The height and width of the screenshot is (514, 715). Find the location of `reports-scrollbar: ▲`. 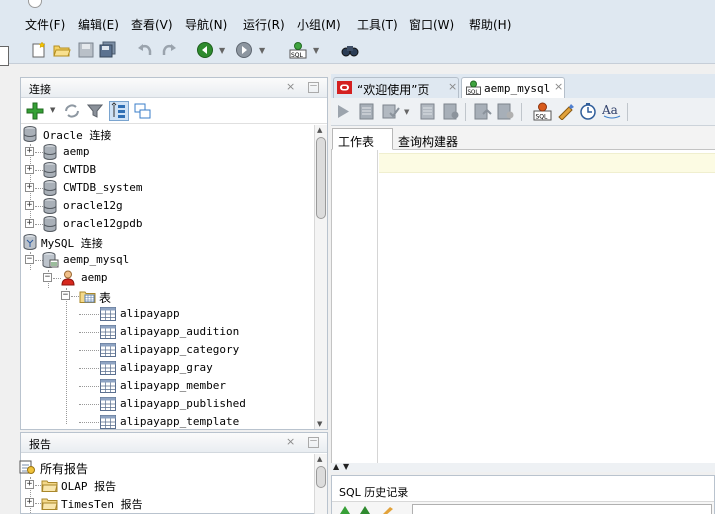

reports-scrollbar: ▲ is located at coordinates (320, 484).